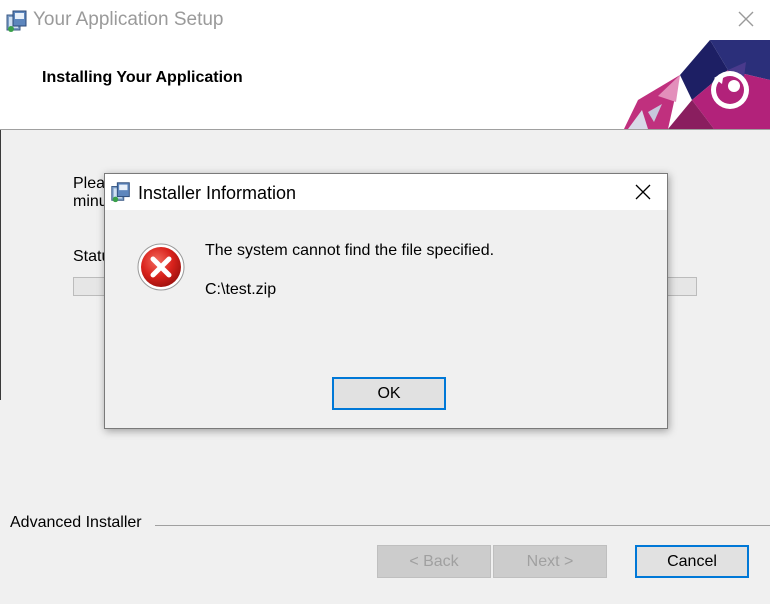 The image size is (770, 604). I want to click on cancel-button: Cancel, so click(692, 561).